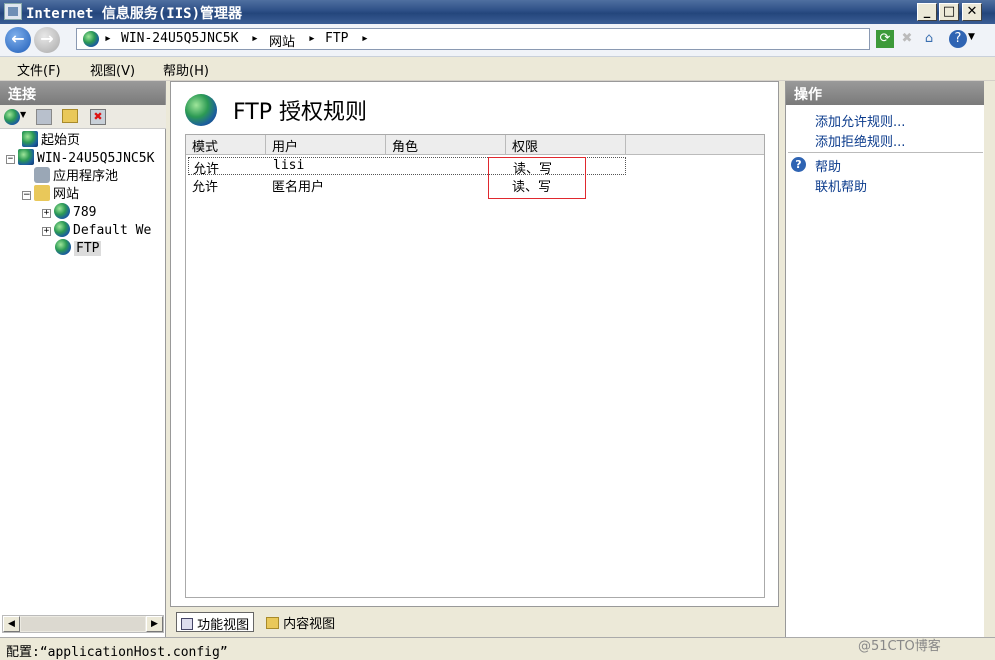 The width and height of the screenshot is (995, 660). What do you see at coordinates (927, 12) in the screenshot?
I see `minimize-button: _` at bounding box center [927, 12].